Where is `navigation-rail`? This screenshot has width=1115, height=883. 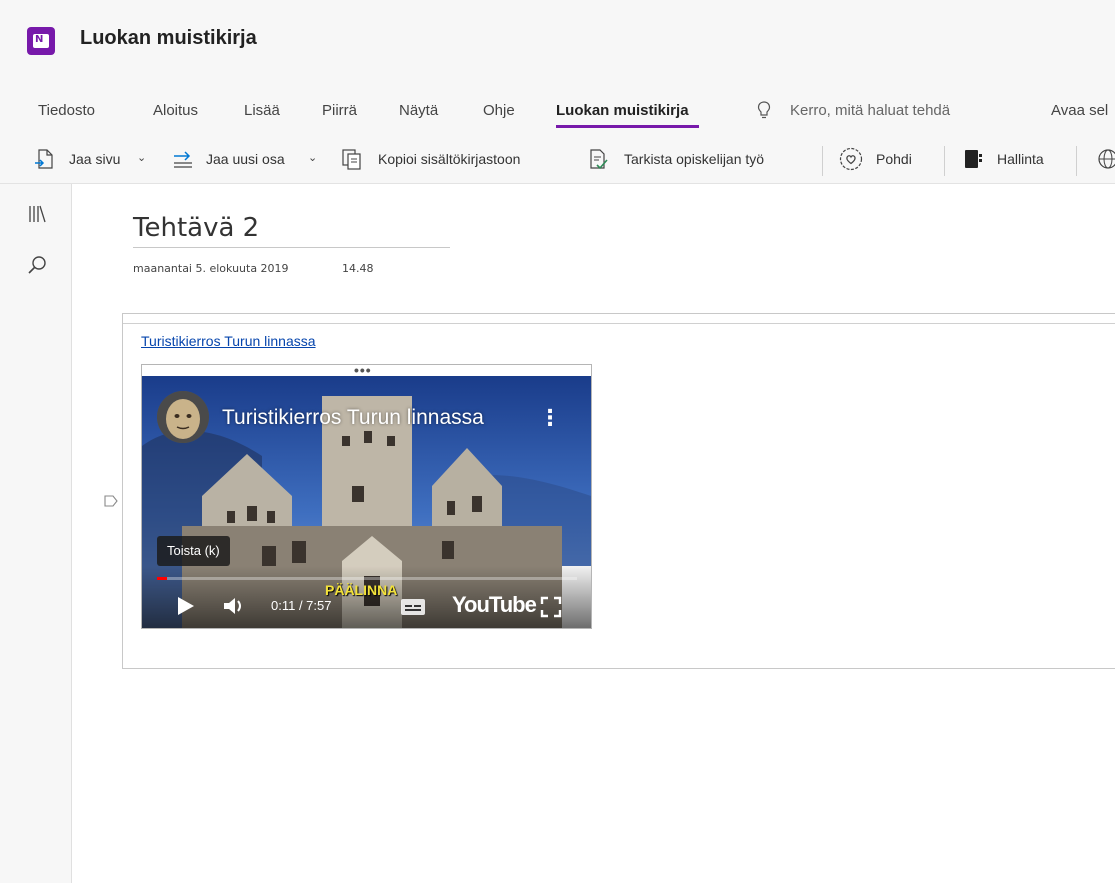 navigation-rail is located at coordinates (36, 533).